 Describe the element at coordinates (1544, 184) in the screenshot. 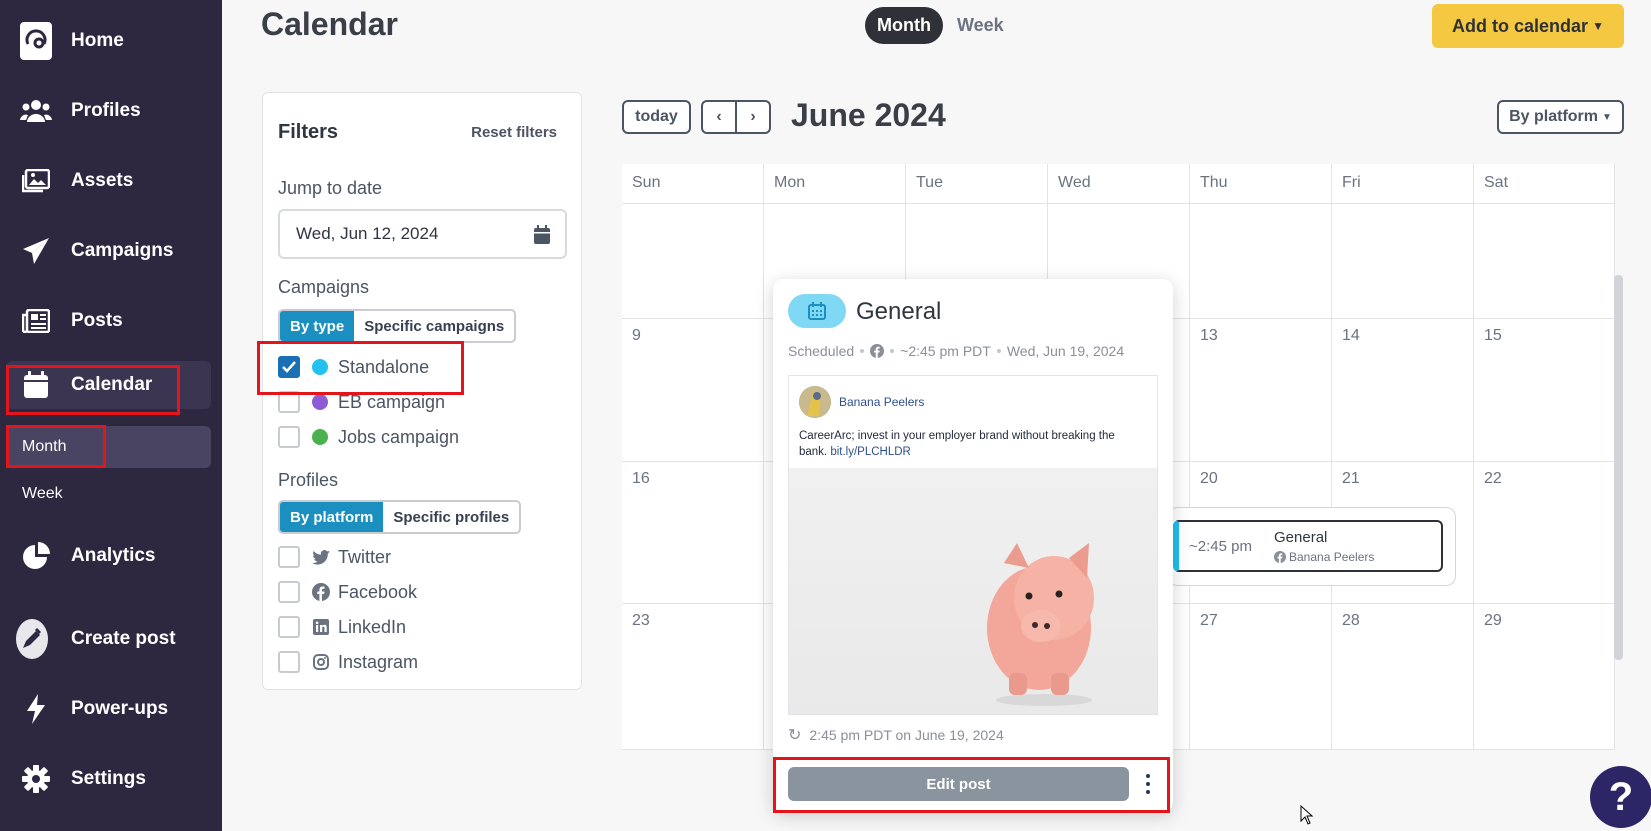

I see `day-header: Sat` at that location.